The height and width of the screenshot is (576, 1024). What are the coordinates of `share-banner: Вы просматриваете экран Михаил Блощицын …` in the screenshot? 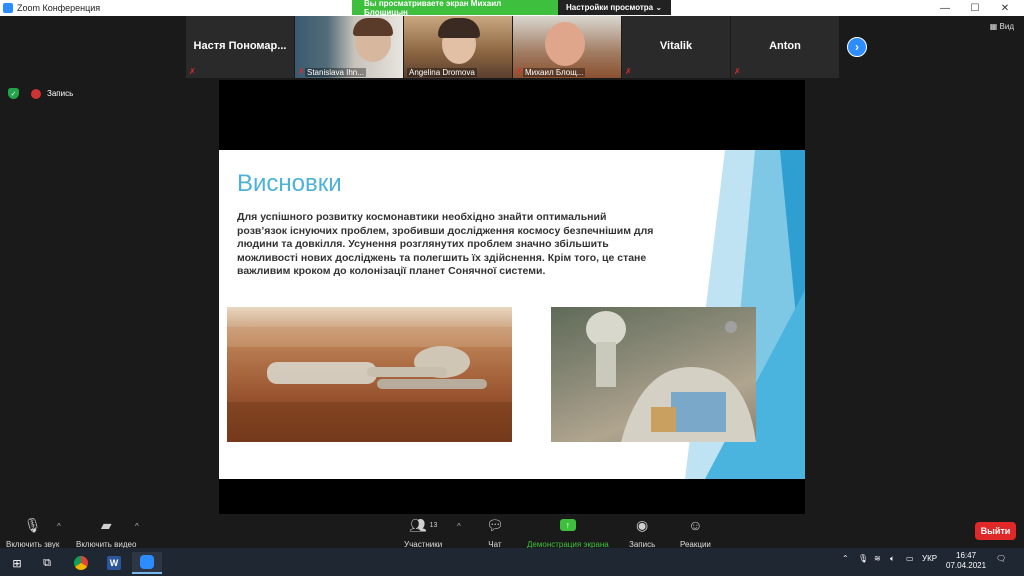 It's located at (511, 8).